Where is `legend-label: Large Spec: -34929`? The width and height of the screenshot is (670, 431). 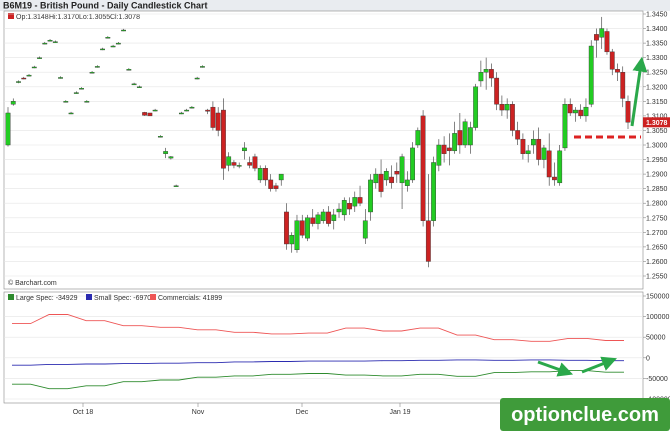
legend-label: Large Spec: -34929 is located at coordinates (47, 298).